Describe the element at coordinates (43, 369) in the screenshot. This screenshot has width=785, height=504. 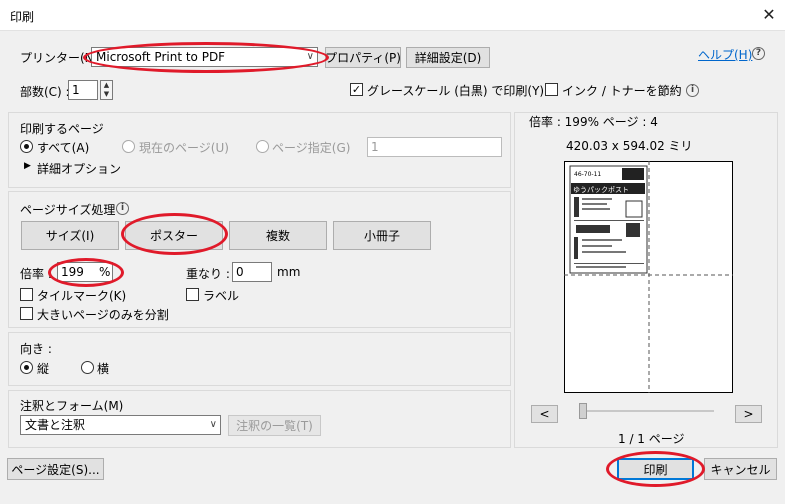
I see `orientation-portrait-label: 縦` at that location.